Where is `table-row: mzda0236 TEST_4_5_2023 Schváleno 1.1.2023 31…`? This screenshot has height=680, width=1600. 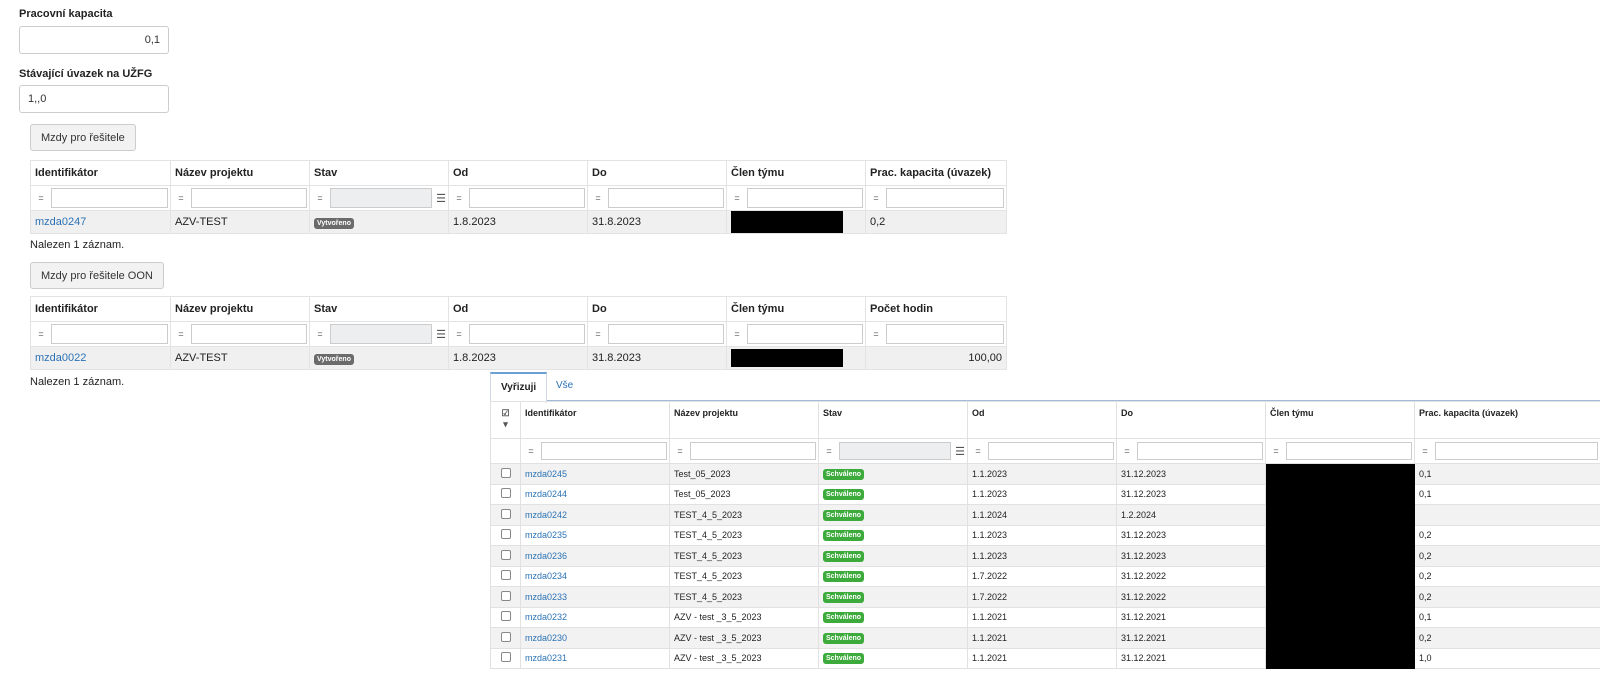 table-row: mzda0236 TEST_4_5_2023 Schváleno 1.1.2023 31… is located at coordinates (1045, 556).